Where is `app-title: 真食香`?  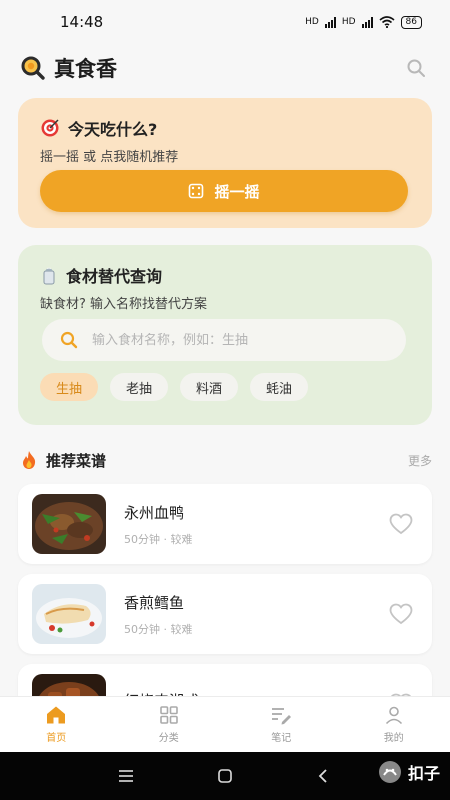 app-title: 真食香 is located at coordinates (85, 69).